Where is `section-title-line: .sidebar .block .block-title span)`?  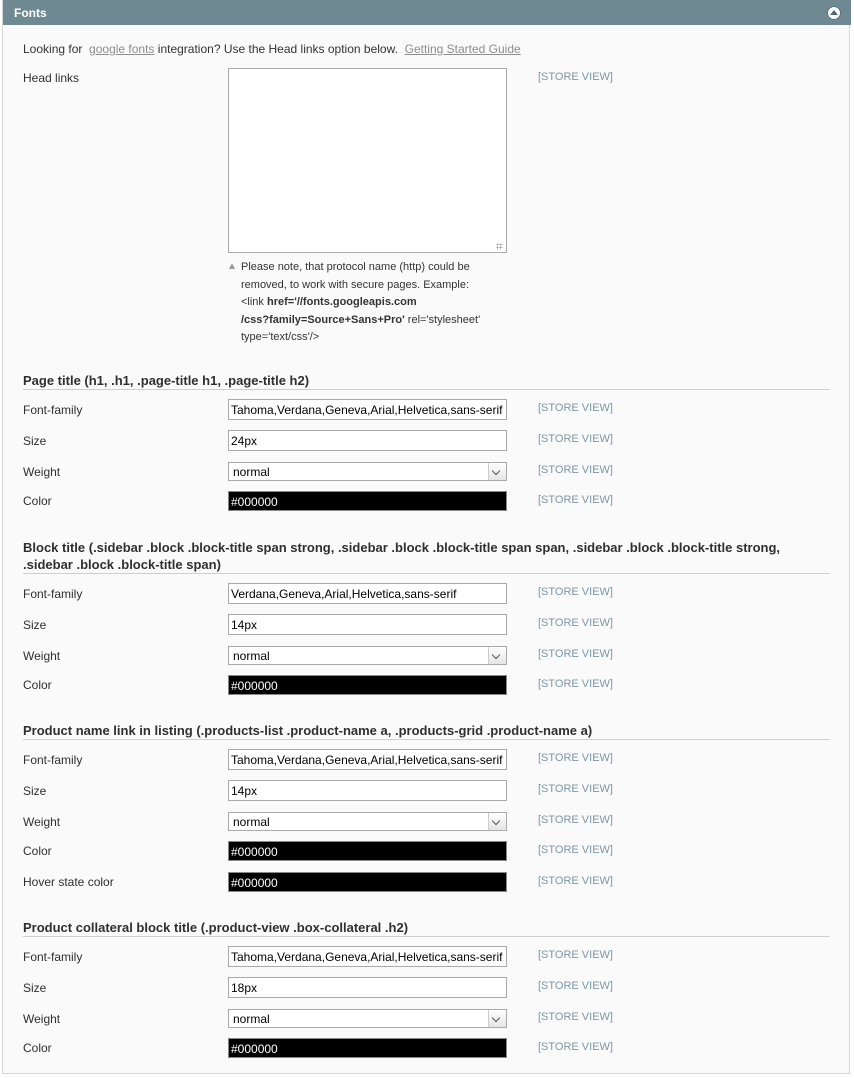 section-title-line: .sidebar .block .block-title span) is located at coordinates (122, 564).